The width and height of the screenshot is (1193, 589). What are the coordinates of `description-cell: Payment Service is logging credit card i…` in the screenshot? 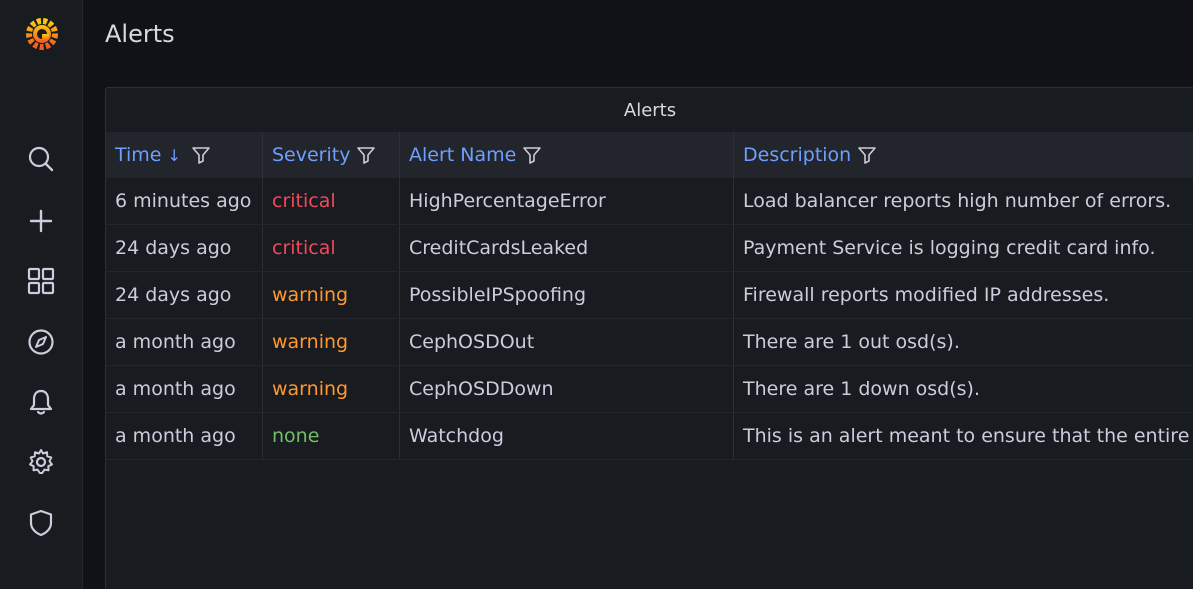 It's located at (949, 248).